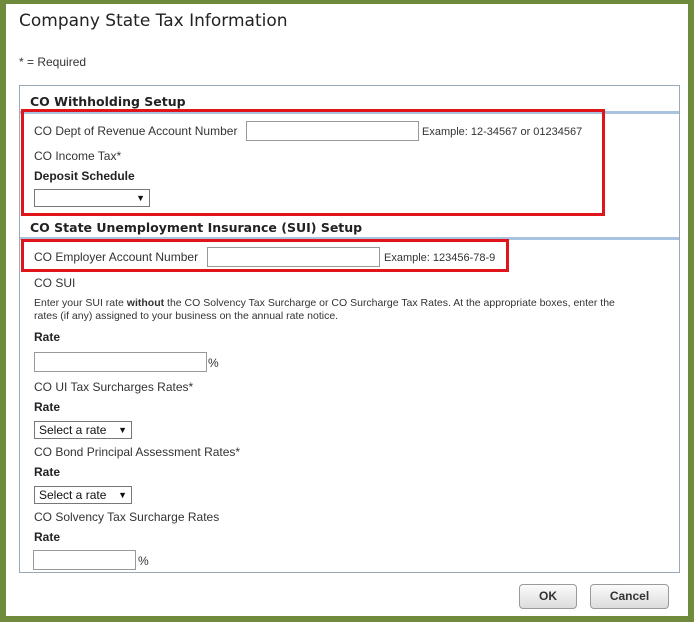 This screenshot has width=694, height=622. I want to click on sui-rate-label: Rate, so click(47, 337).